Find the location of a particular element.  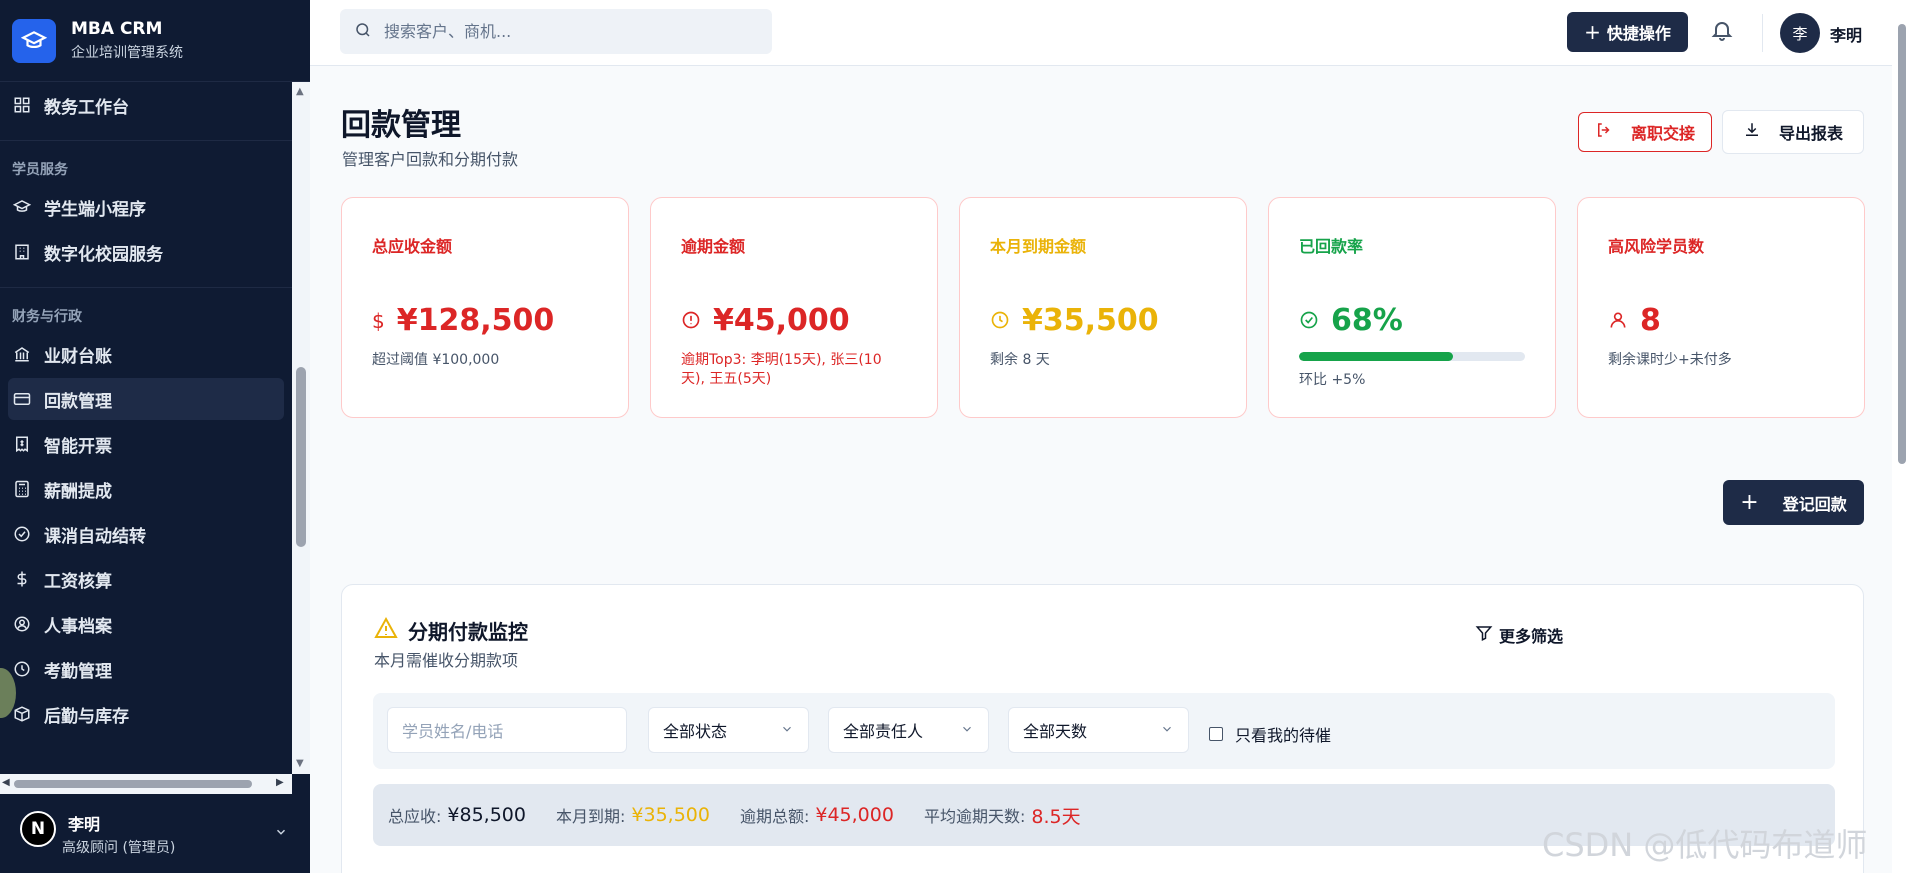

handover-button: 离职交接 is located at coordinates (1645, 132).